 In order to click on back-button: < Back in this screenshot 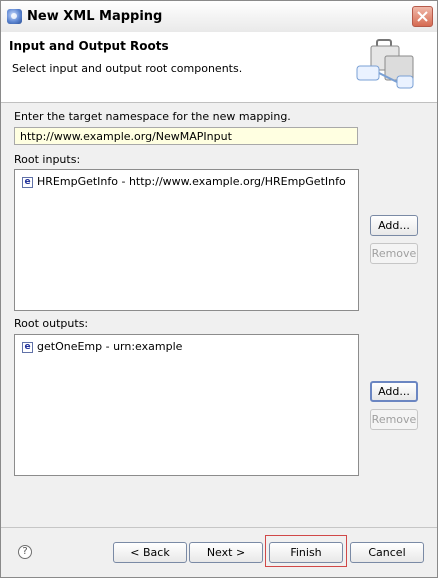, I will do `click(150, 552)`.